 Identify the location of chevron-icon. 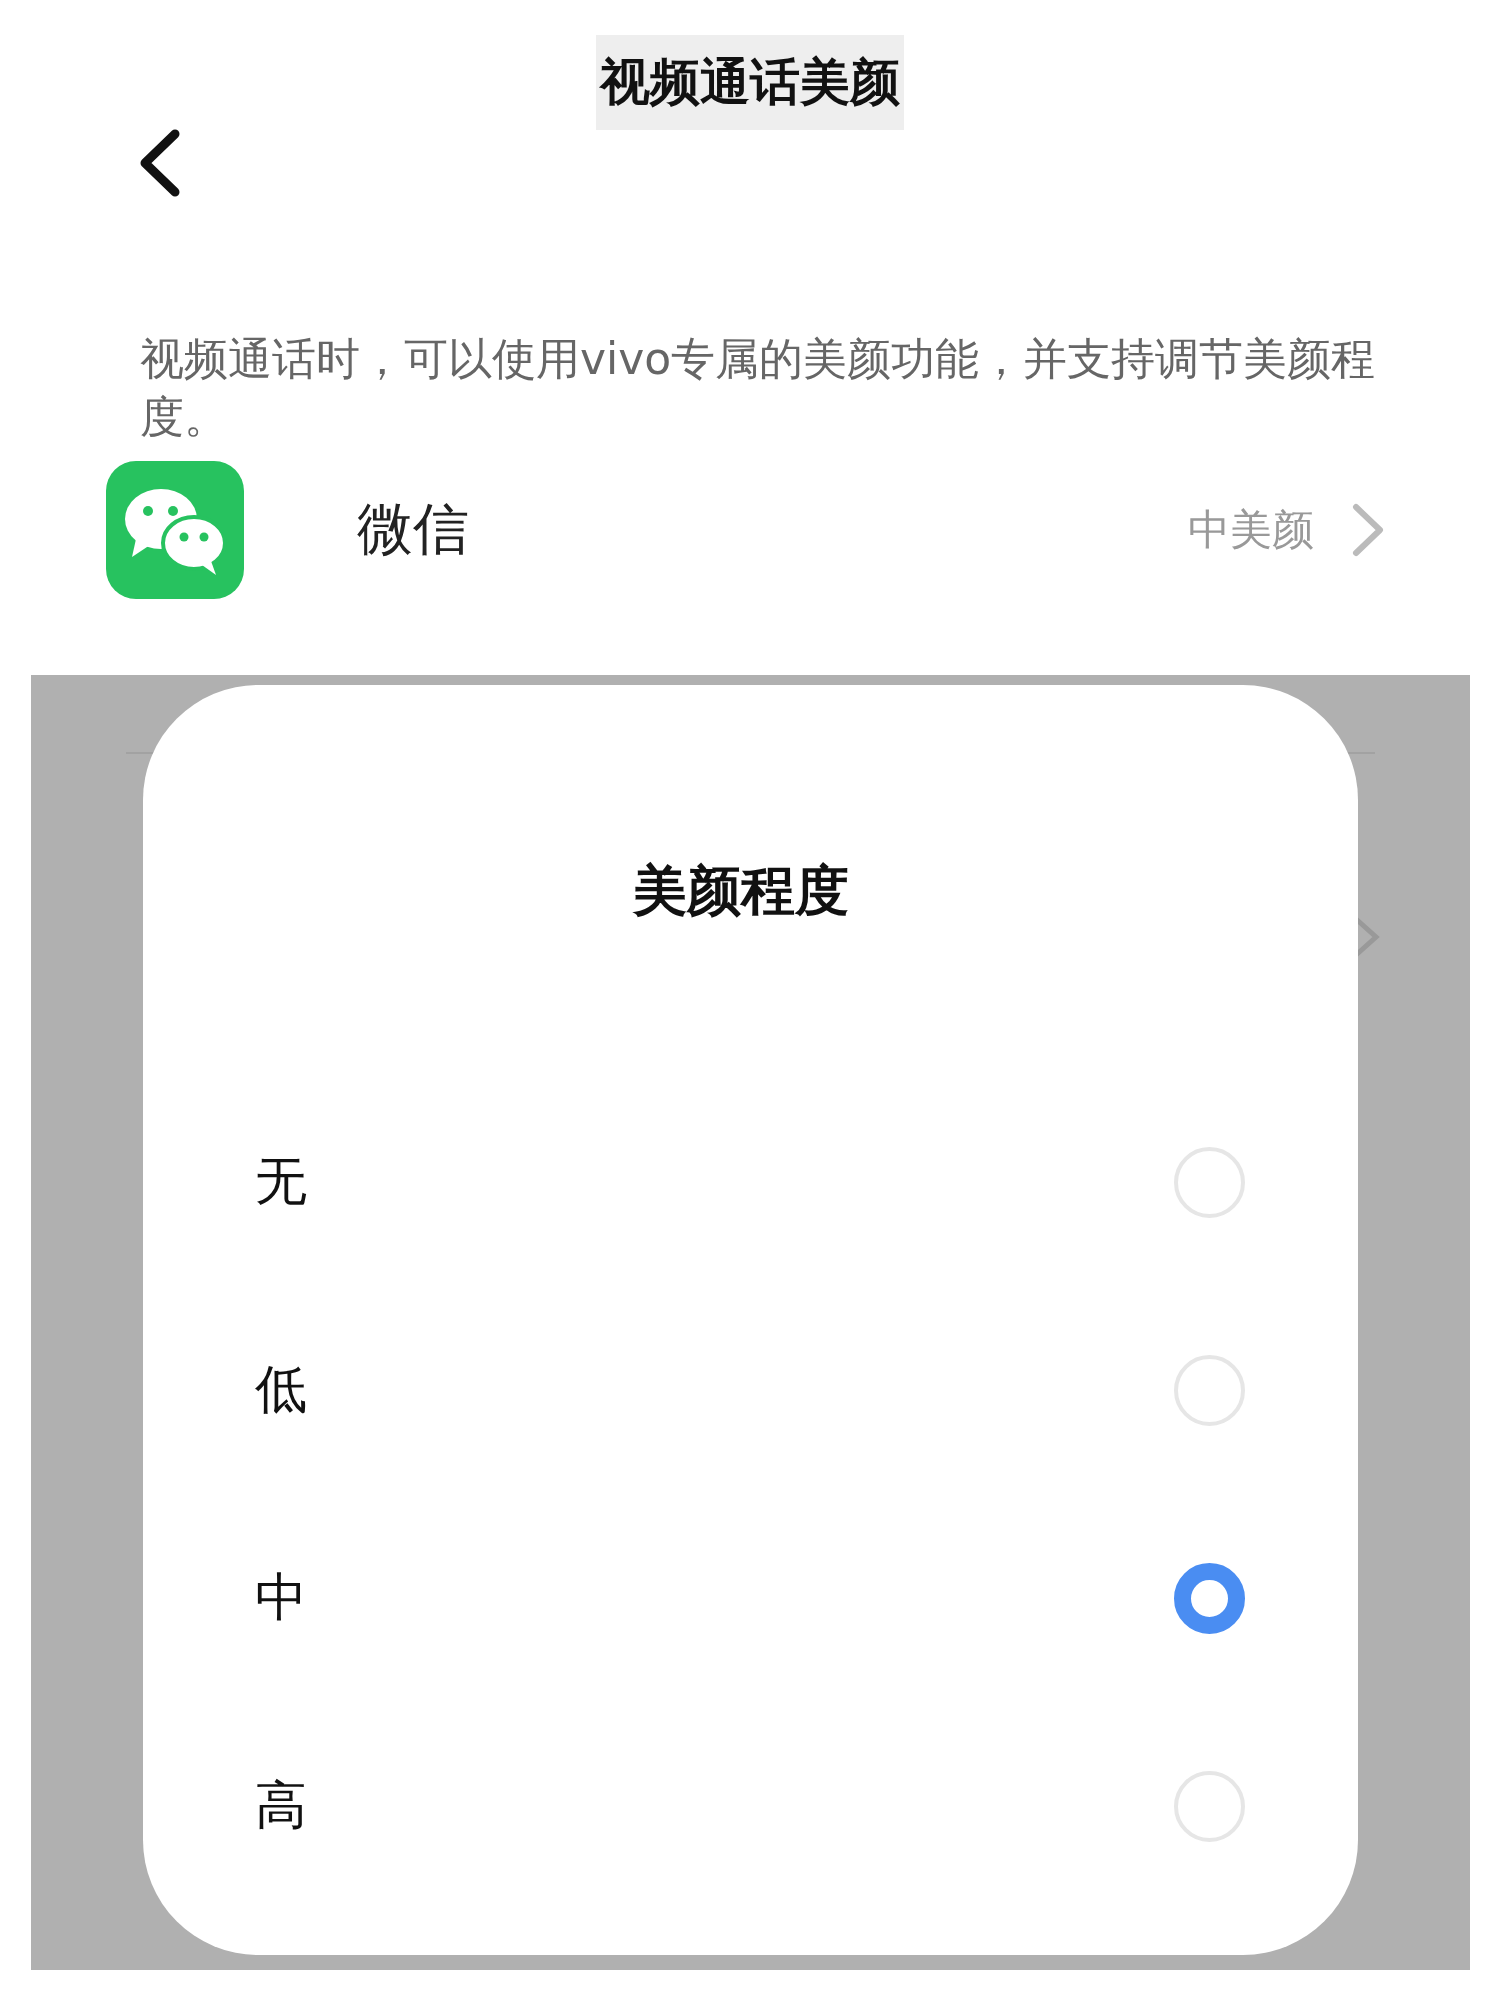
(1368, 530).